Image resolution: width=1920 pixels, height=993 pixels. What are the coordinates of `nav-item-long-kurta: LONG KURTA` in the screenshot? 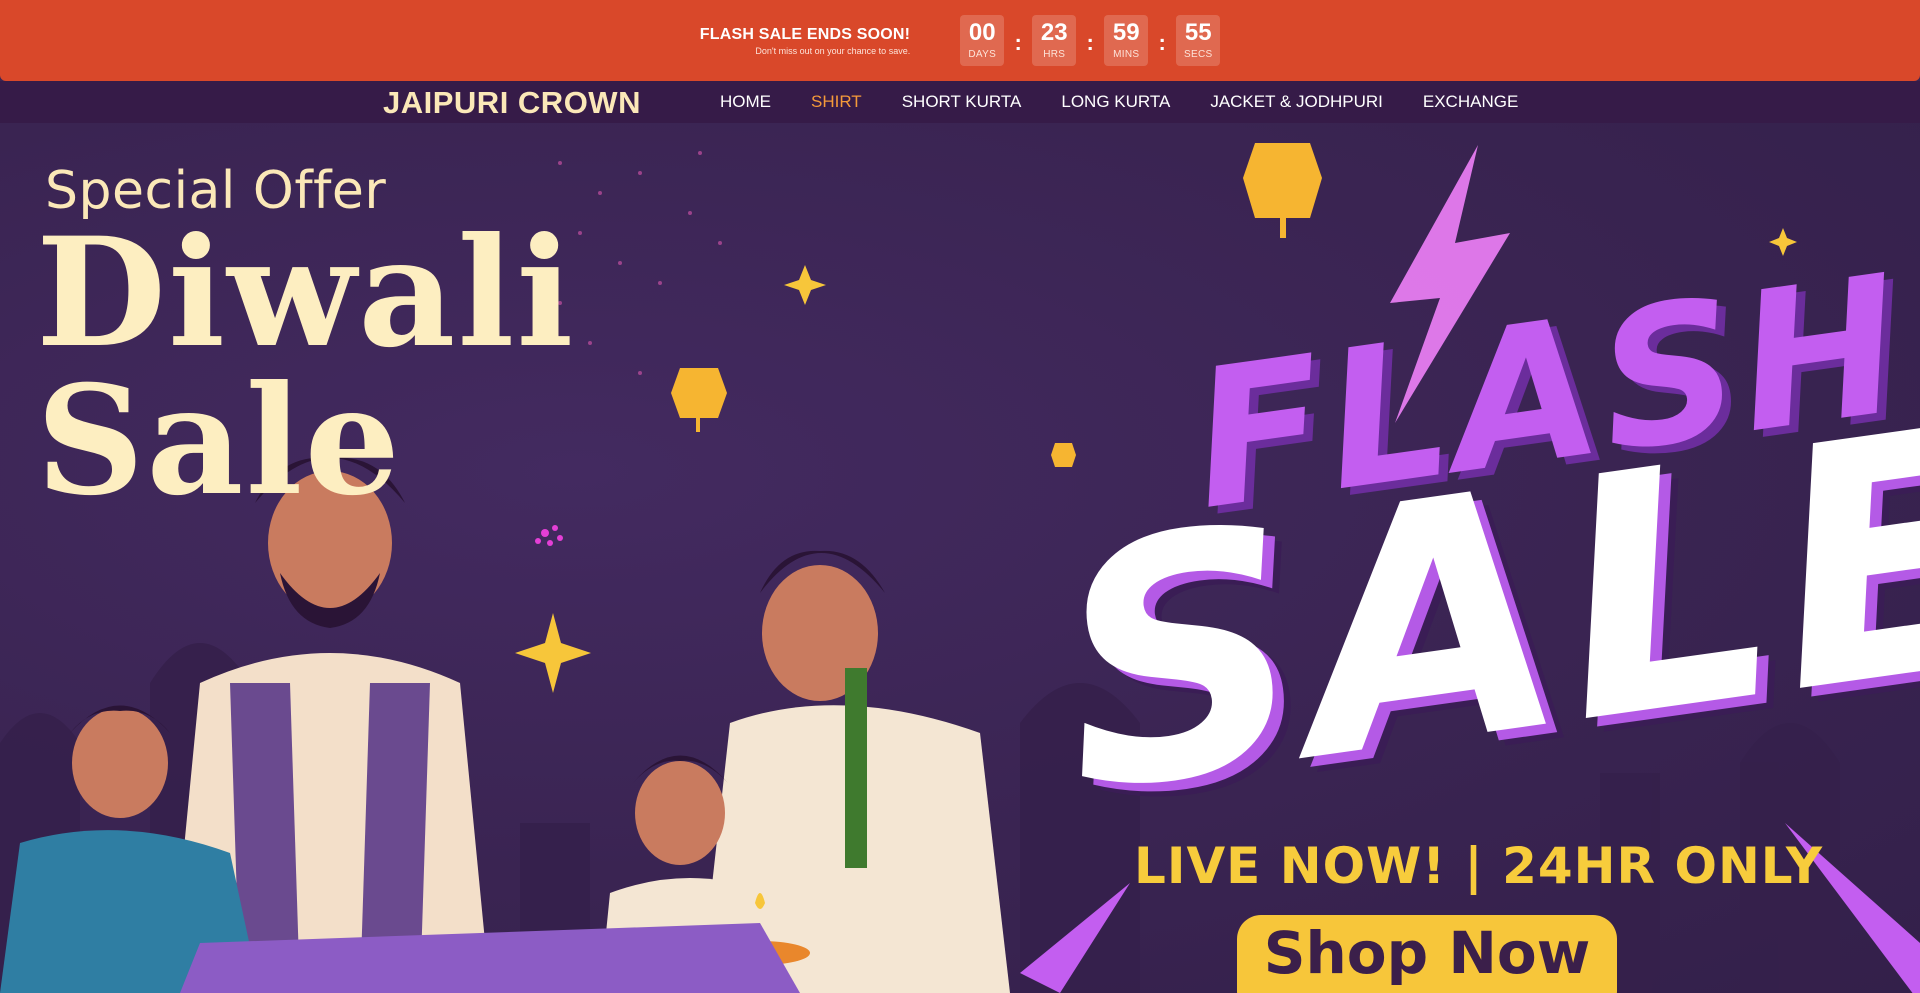 It's located at (1115, 102).